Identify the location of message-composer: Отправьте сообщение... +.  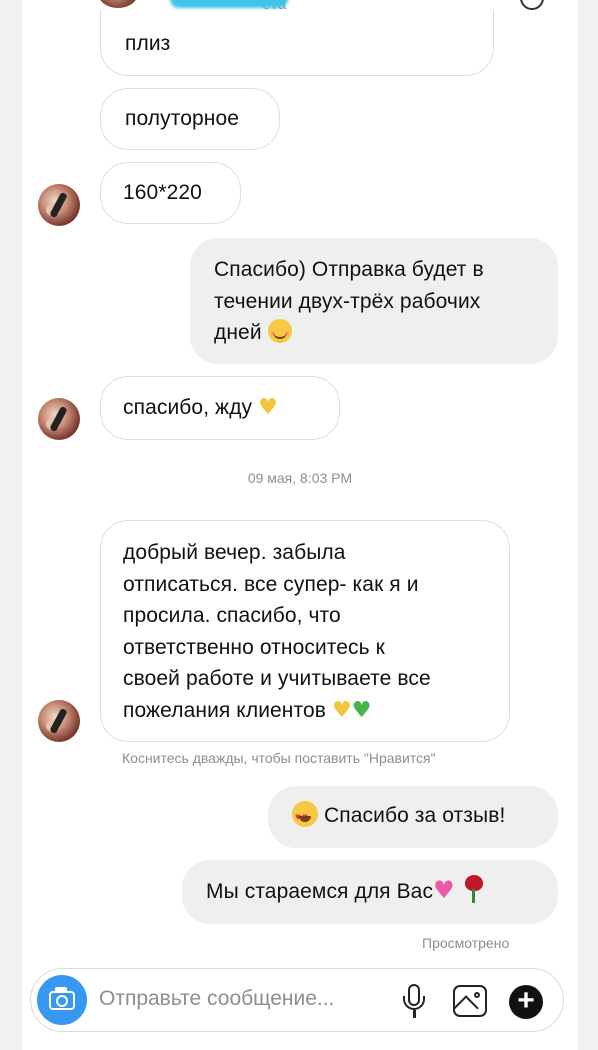
(297, 1000).